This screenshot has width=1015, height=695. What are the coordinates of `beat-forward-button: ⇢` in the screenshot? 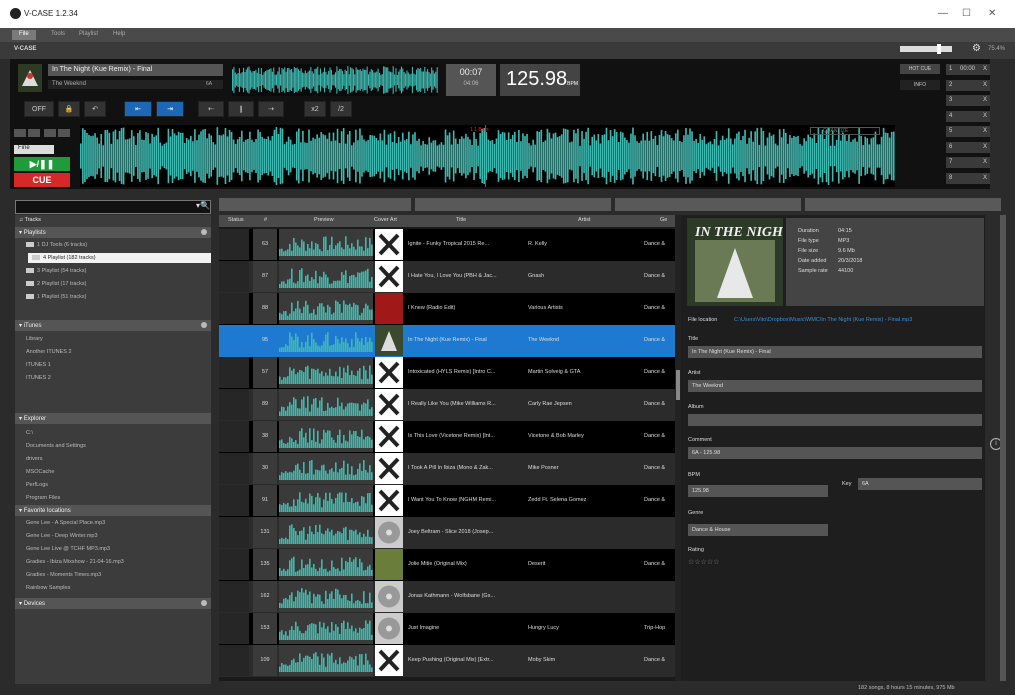 It's located at (271, 109).